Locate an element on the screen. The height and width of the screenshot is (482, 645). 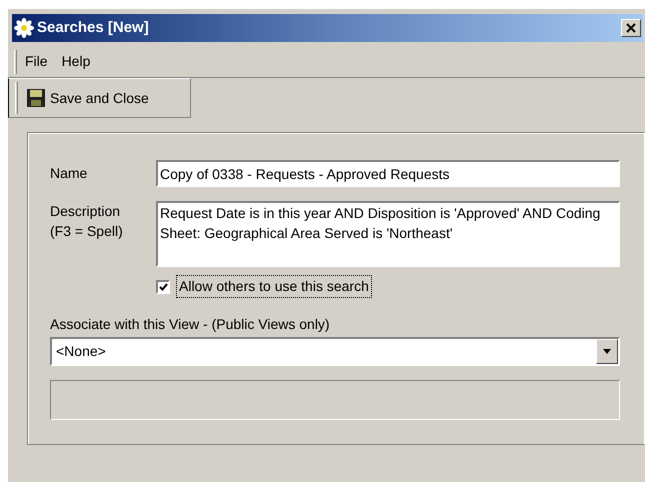
close-icon is located at coordinates (631, 28).